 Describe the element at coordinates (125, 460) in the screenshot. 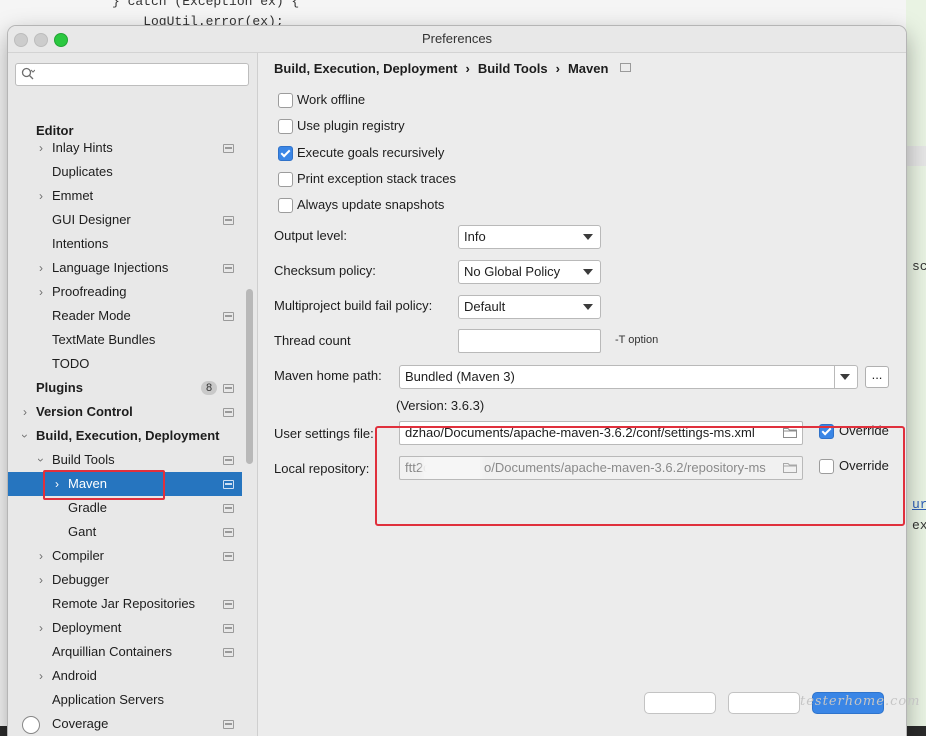

I see `sidebar-item-build-tools: › Build Tools` at that location.